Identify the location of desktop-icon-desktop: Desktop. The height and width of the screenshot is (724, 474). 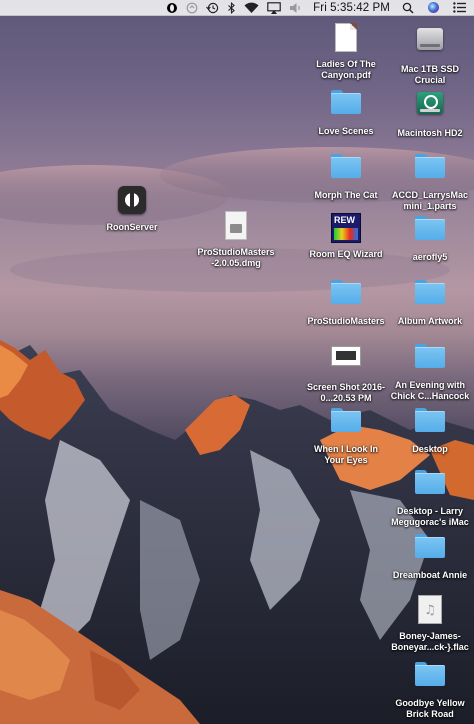
(430, 429).